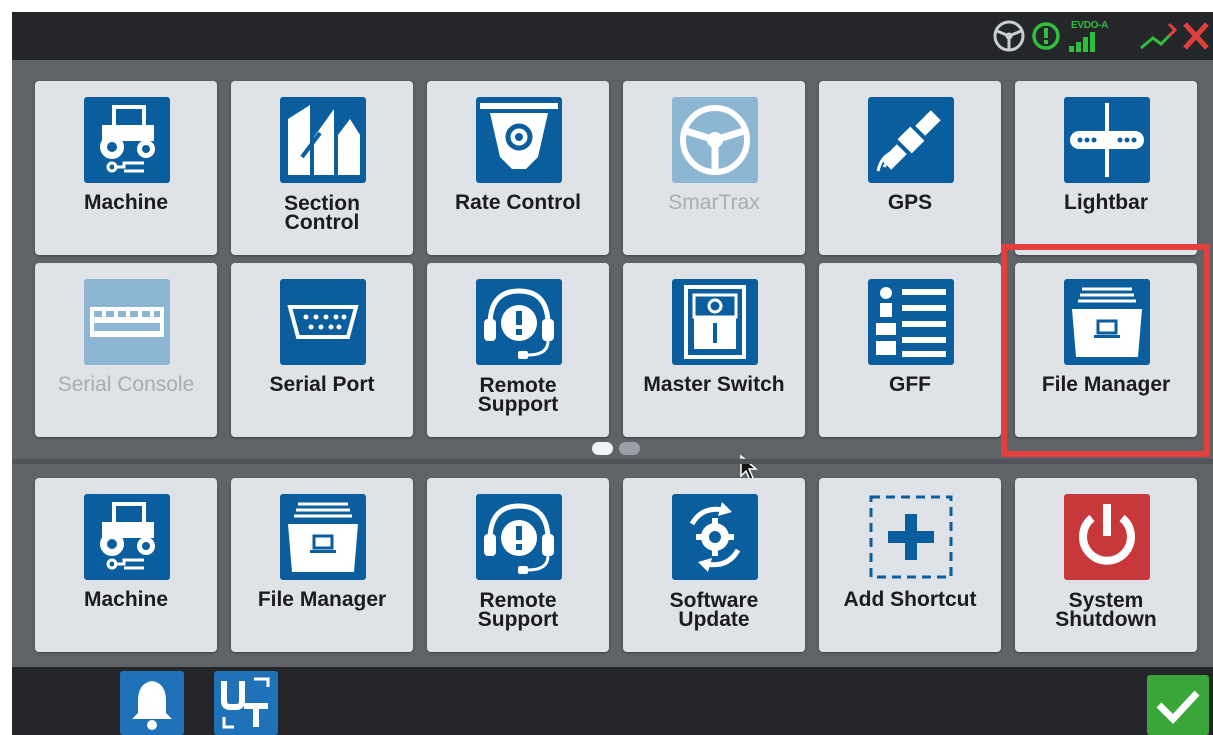  I want to click on confirm-button, so click(1178, 705).